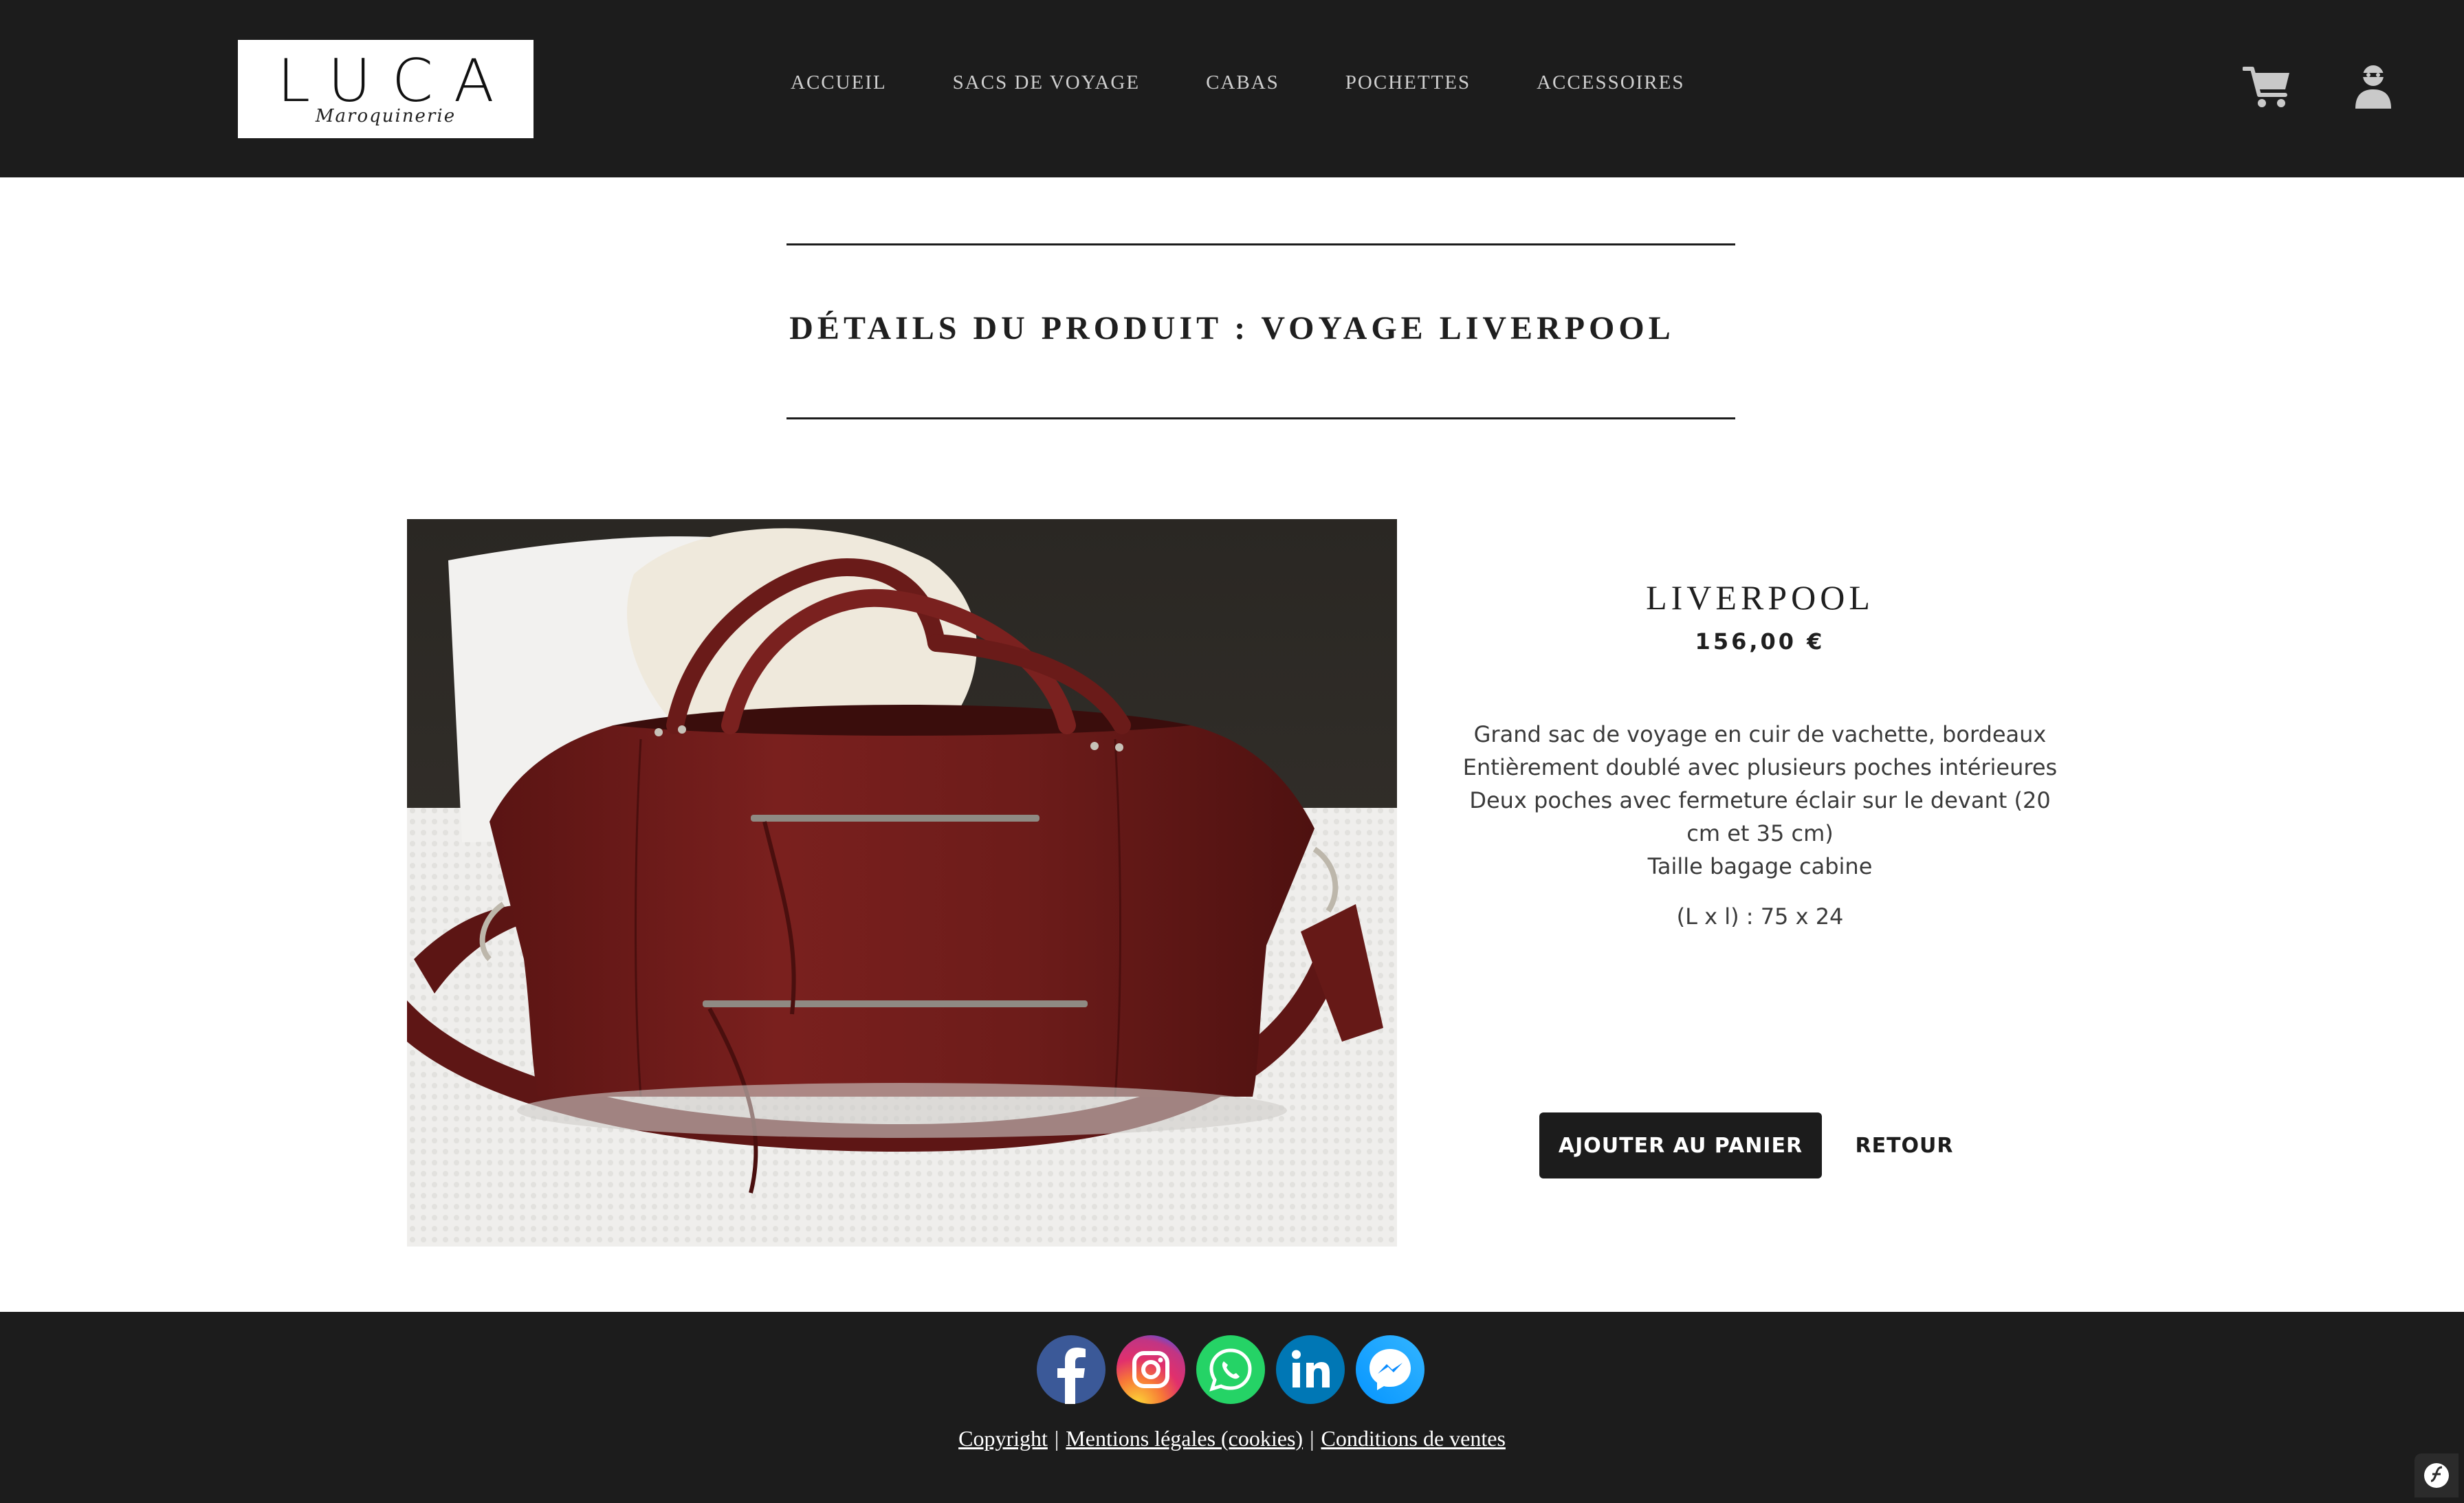 This screenshot has height=1503, width=2464. What do you see at coordinates (1046, 89) in the screenshot?
I see `nav-item-sacs-de-voyage: Sacs de voyage` at bounding box center [1046, 89].